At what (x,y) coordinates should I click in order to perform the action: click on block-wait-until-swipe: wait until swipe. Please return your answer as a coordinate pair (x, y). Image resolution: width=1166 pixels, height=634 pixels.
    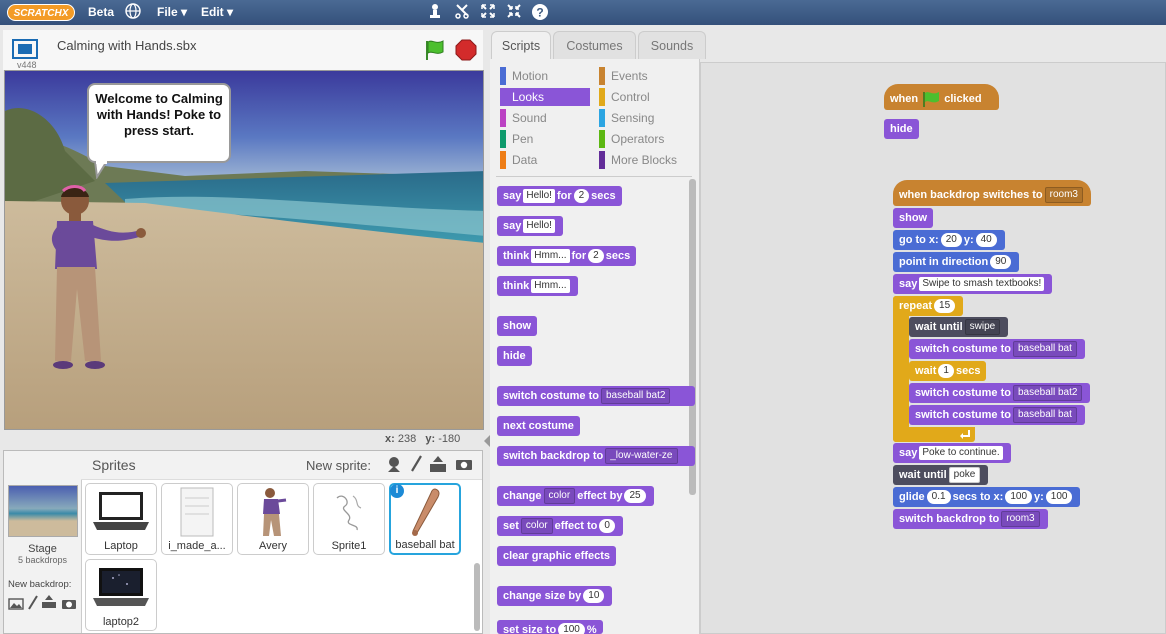
    Looking at the image, I should click on (959, 327).